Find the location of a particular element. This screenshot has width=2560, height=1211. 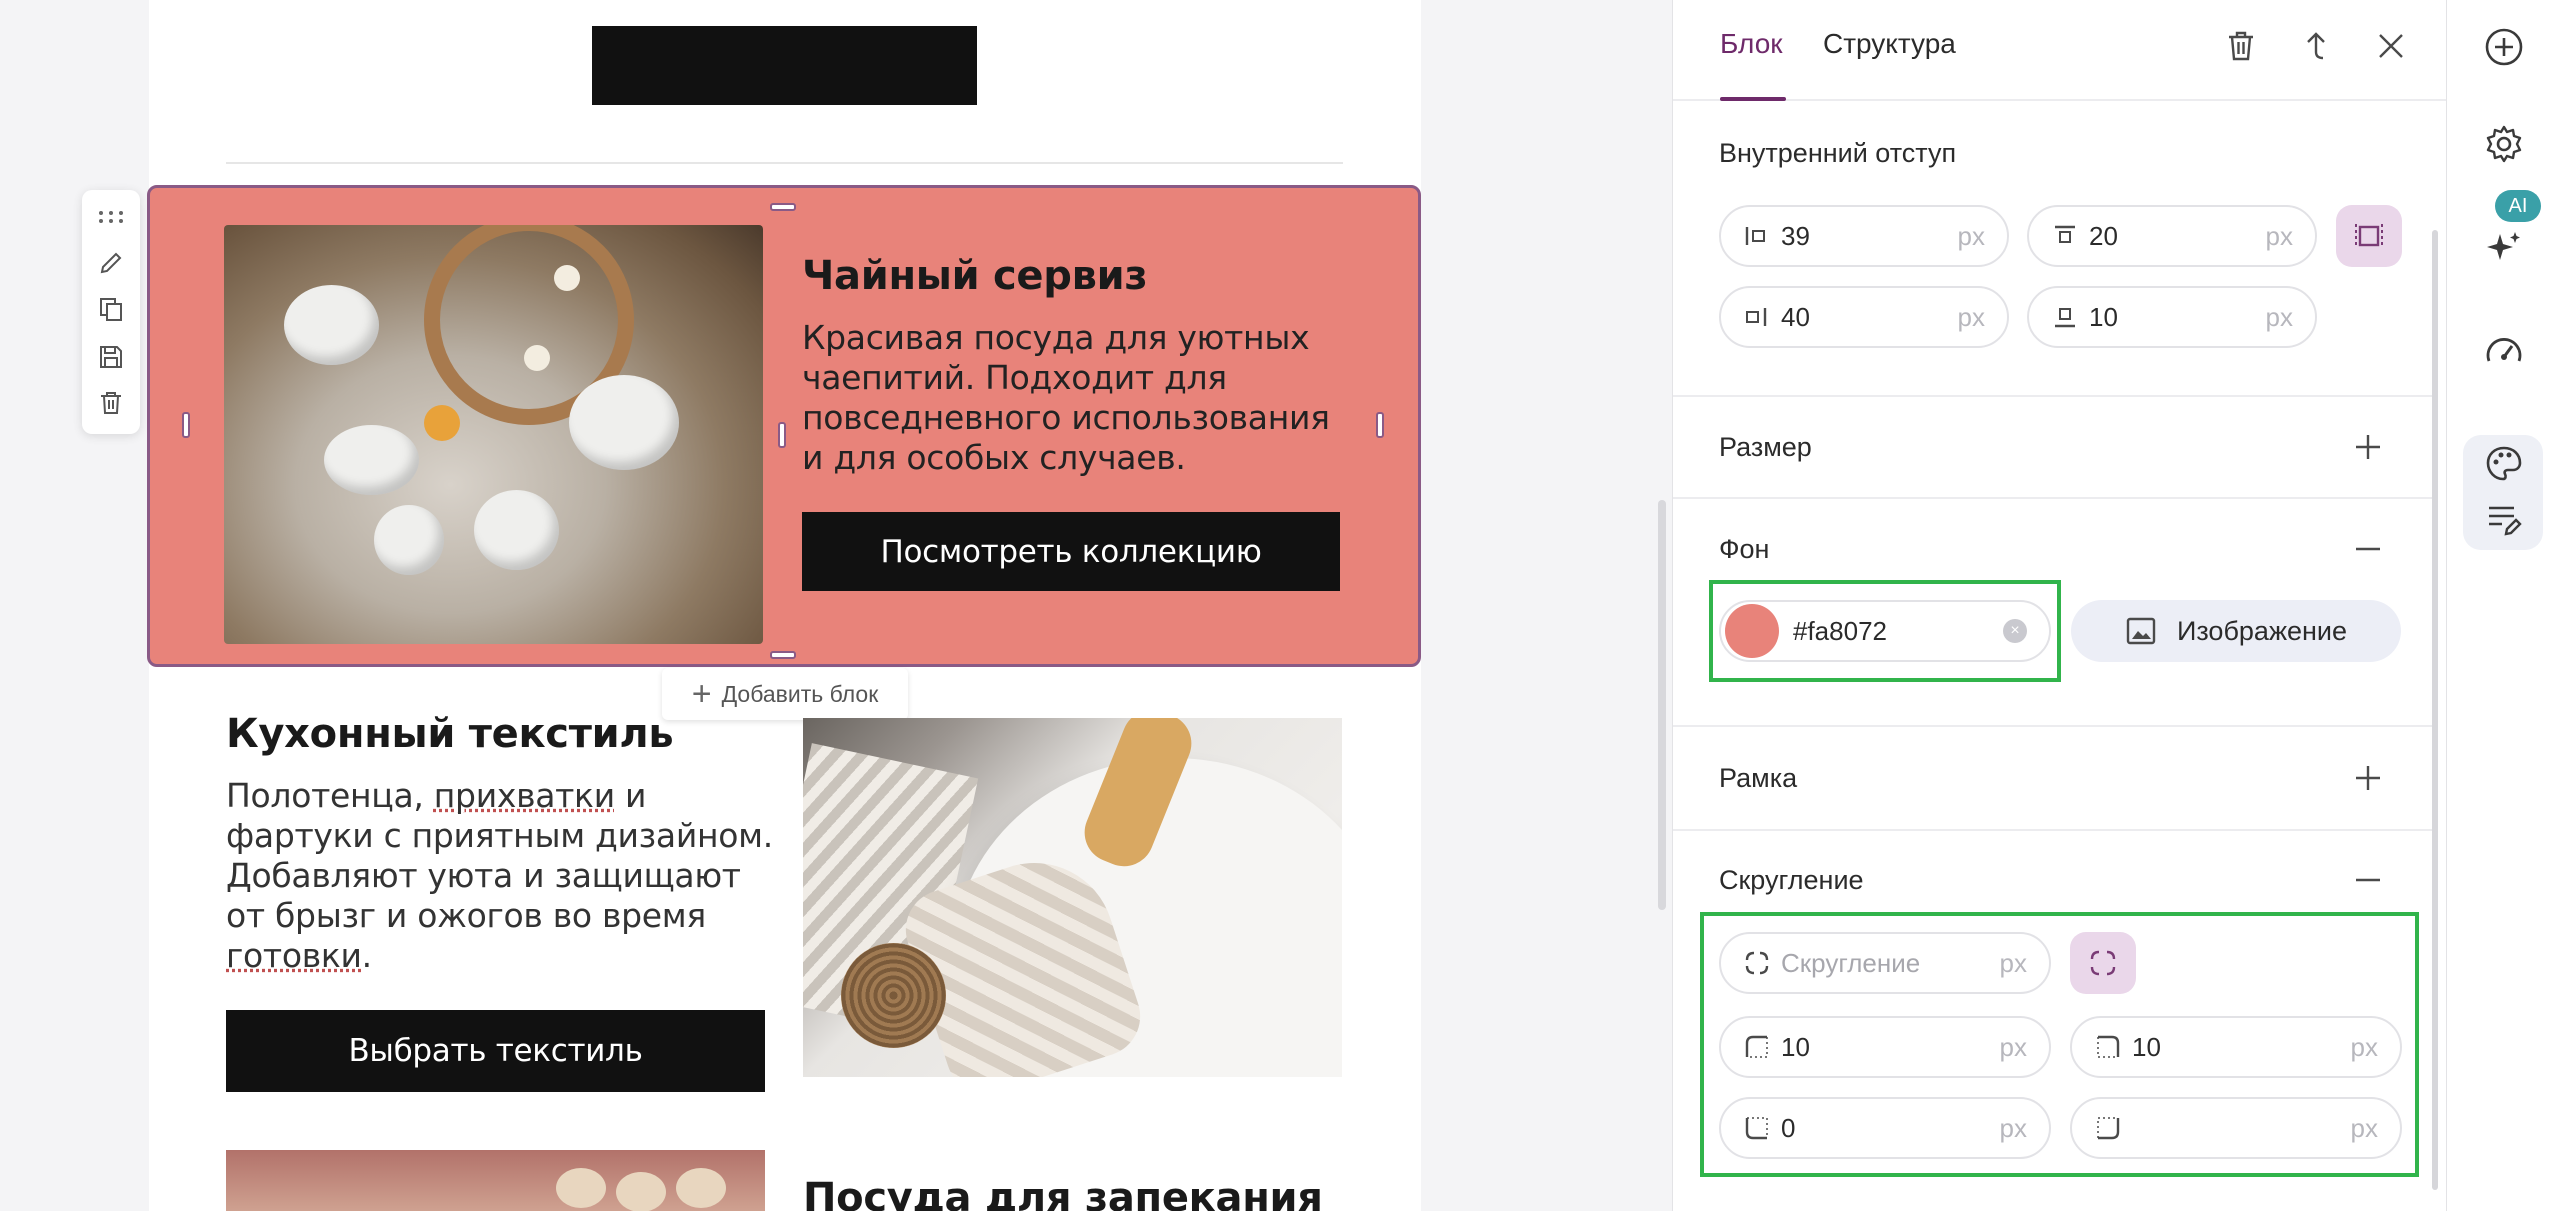

view-collection-button: Посмотреть коллекцию is located at coordinates (1071, 551).